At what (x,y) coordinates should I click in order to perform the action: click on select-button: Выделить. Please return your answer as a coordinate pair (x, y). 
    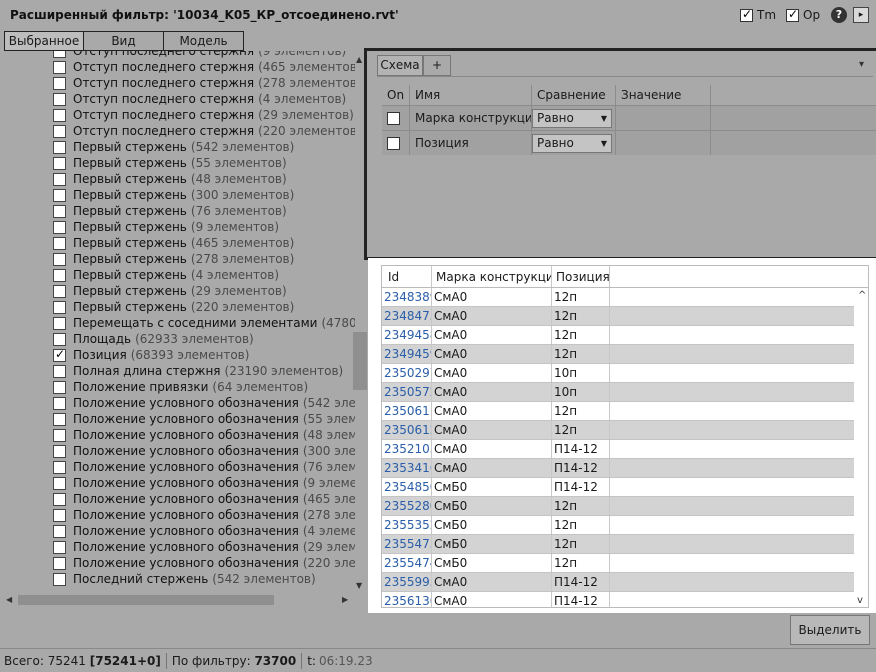
    Looking at the image, I should click on (830, 630).